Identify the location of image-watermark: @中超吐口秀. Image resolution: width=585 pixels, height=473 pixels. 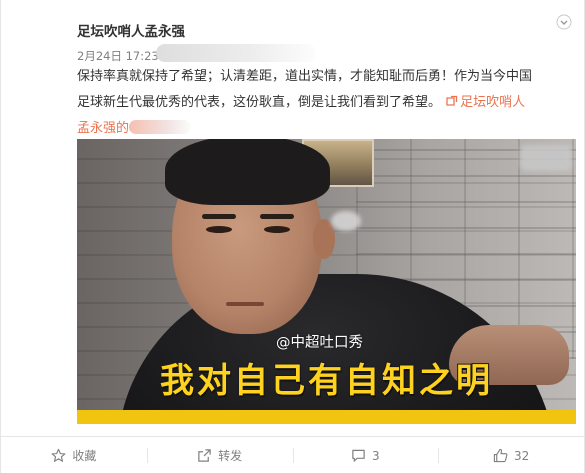
(319, 343).